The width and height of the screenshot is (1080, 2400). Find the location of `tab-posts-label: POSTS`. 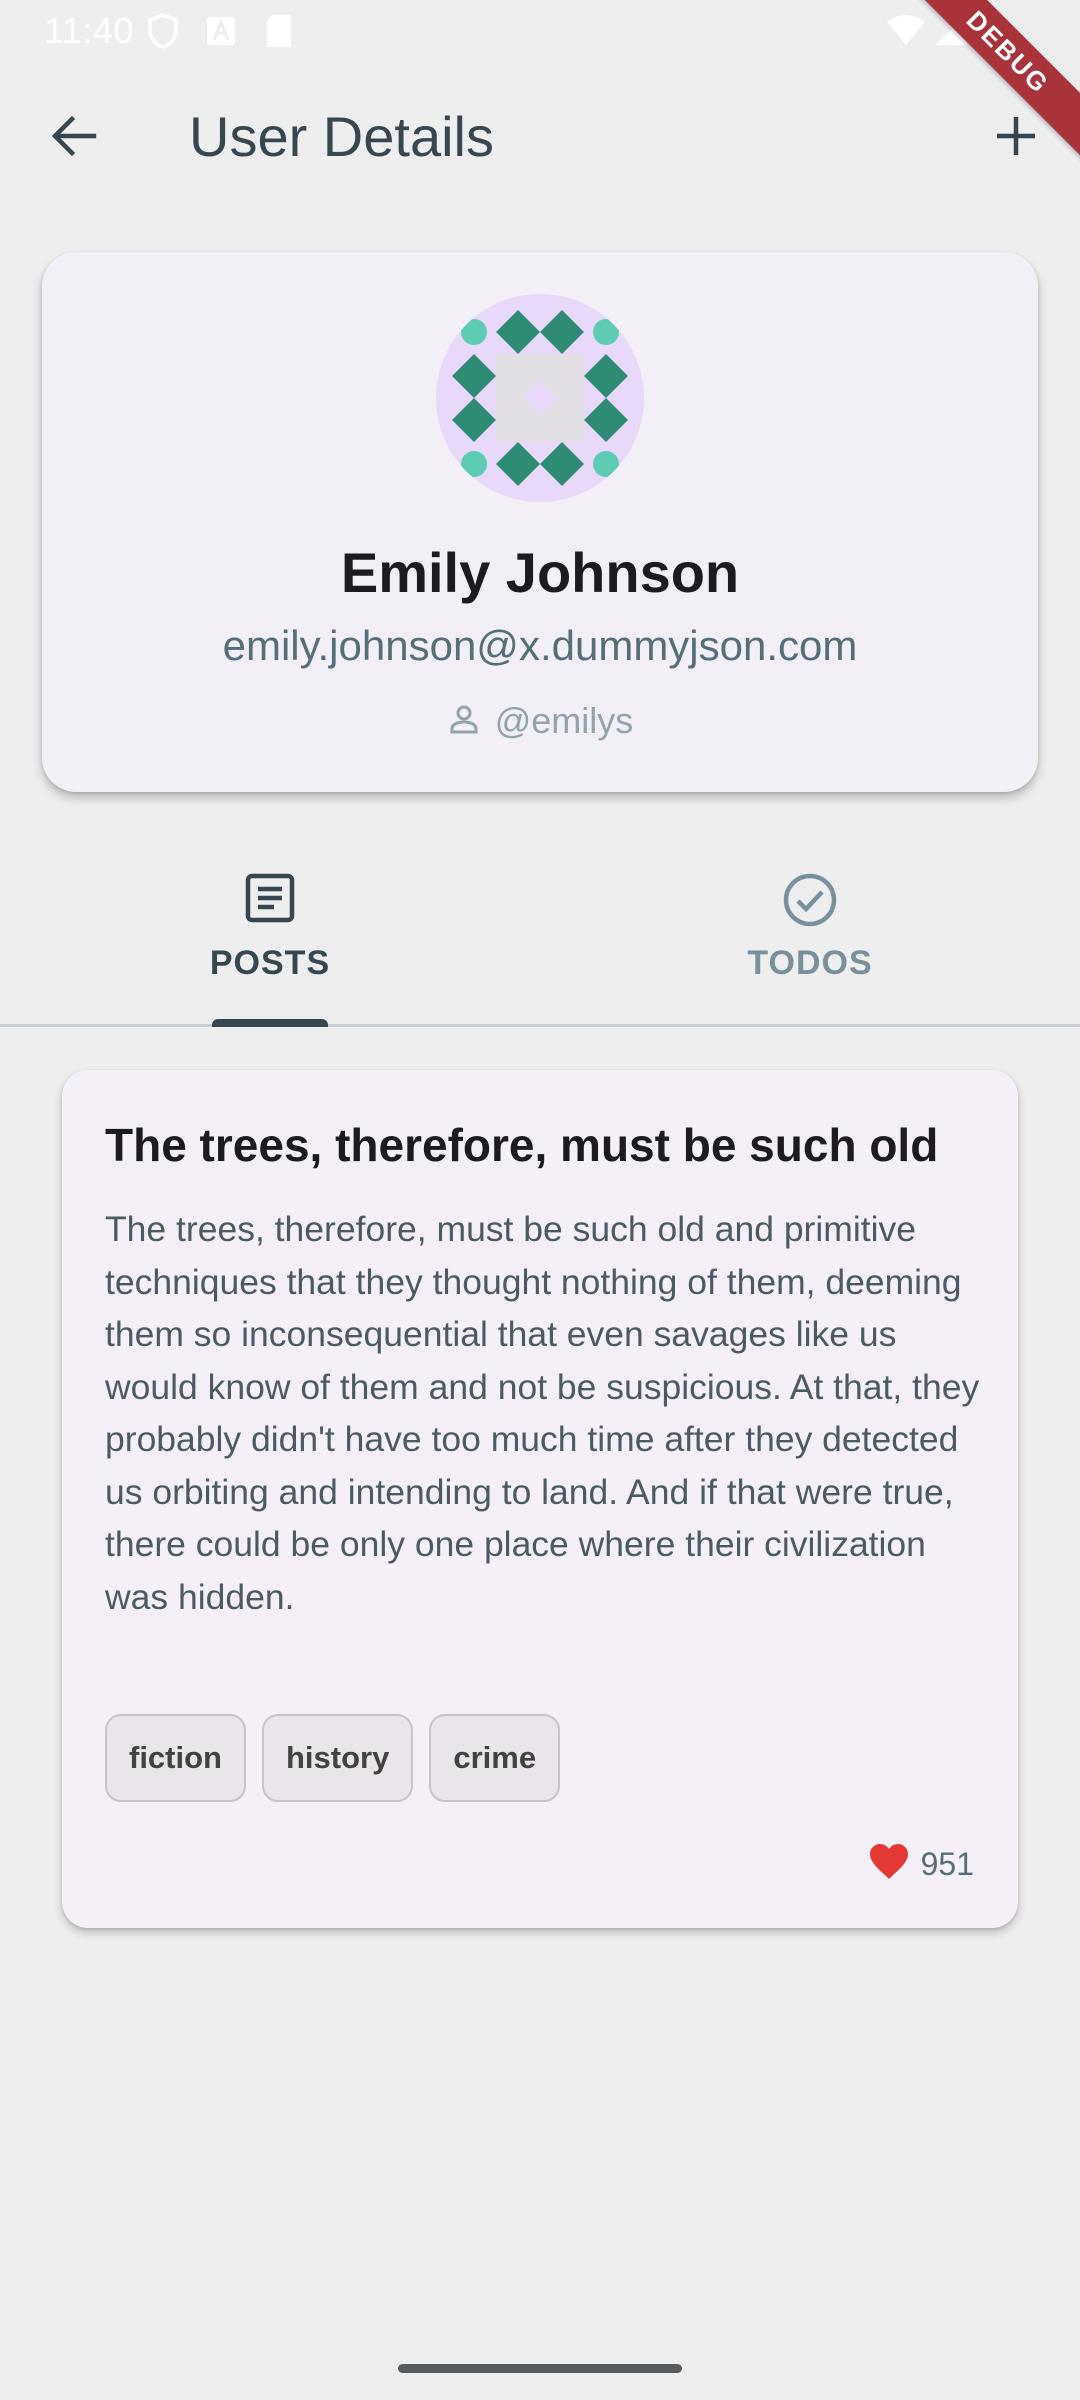

tab-posts-label: POSTS is located at coordinates (270, 963).